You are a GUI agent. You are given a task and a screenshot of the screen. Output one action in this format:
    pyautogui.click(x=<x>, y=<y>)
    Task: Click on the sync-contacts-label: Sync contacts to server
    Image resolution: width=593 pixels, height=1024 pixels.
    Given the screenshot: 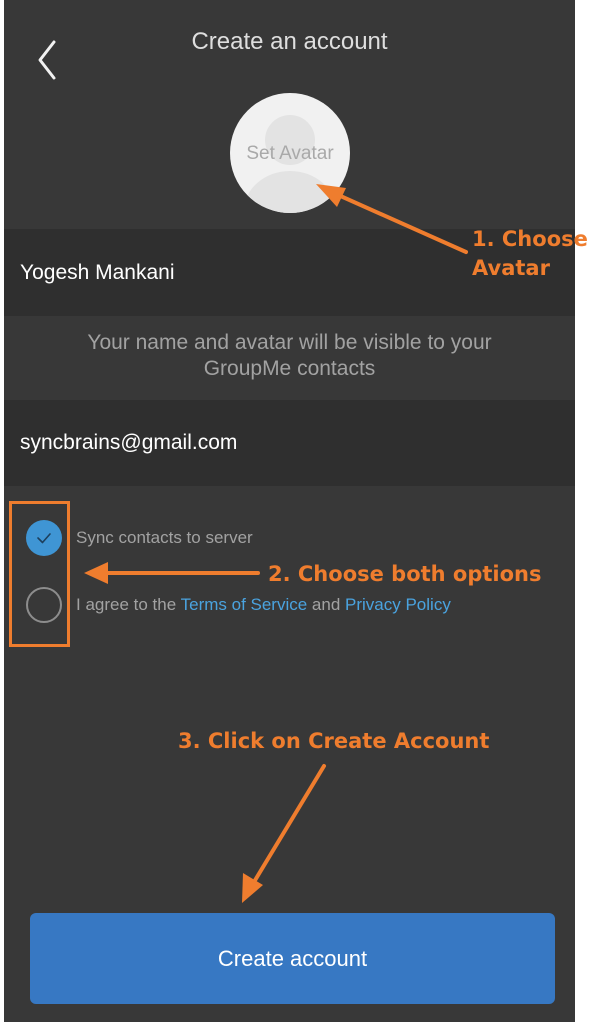 What is the action you would take?
    pyautogui.click(x=164, y=537)
    